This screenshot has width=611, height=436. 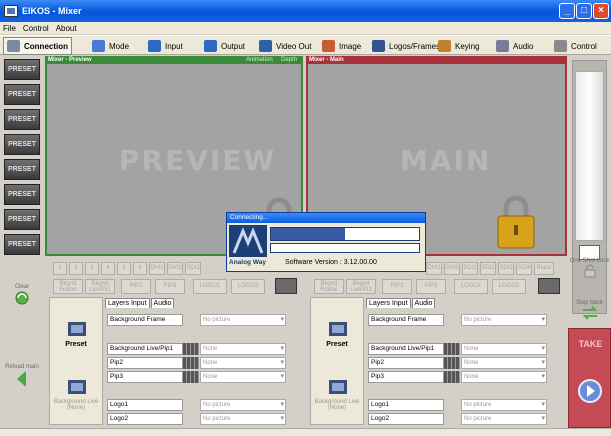 What do you see at coordinates (589, 156) in the screenshot?
I see `t-bar-fader` at bounding box center [589, 156].